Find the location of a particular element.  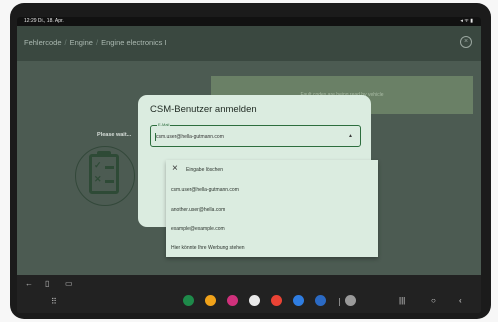

app-icon-green is located at coordinates (188, 300).